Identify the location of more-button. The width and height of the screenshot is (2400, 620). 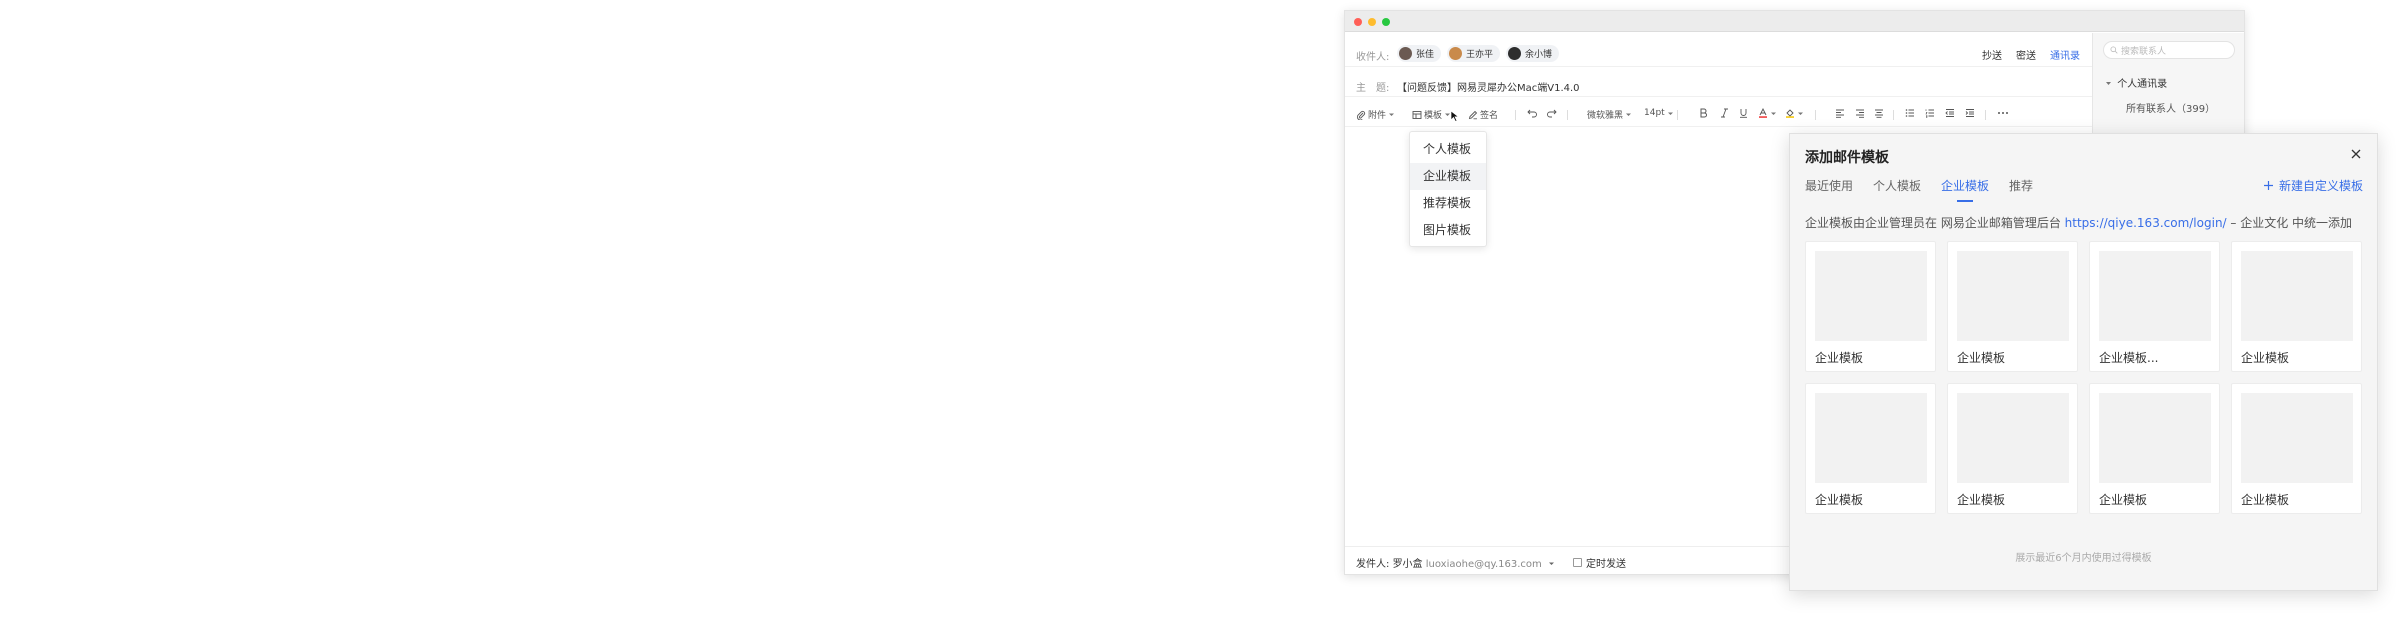
(2003, 113).